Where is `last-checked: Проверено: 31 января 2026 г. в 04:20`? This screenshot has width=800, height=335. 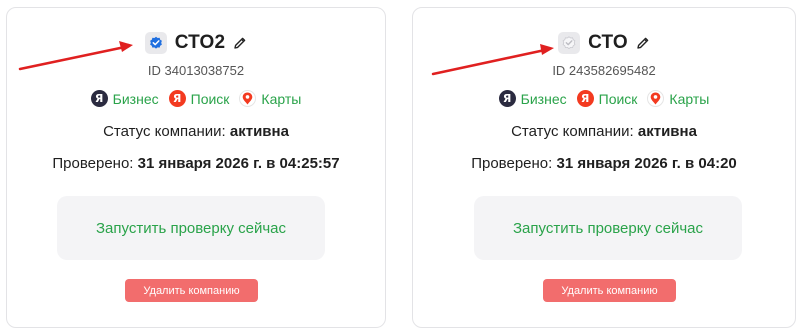 last-checked: Проверено: 31 января 2026 г. в 04:20 is located at coordinates (604, 163).